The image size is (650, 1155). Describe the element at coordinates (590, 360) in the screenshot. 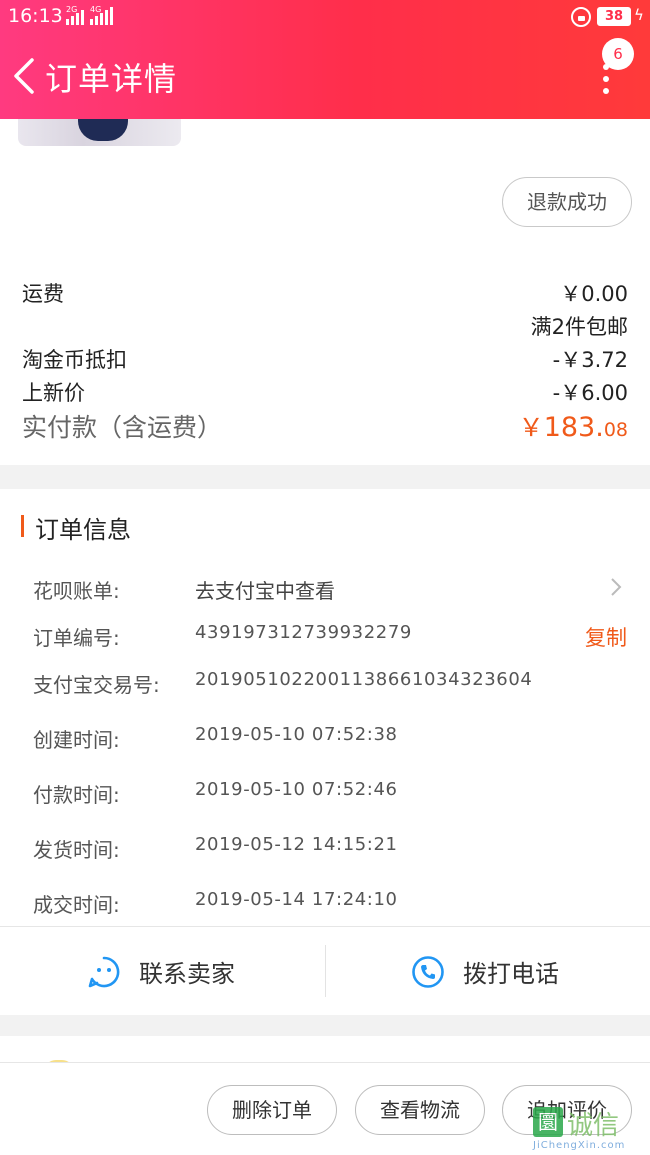

I see `coin-discount-value: -￥3.72` at that location.